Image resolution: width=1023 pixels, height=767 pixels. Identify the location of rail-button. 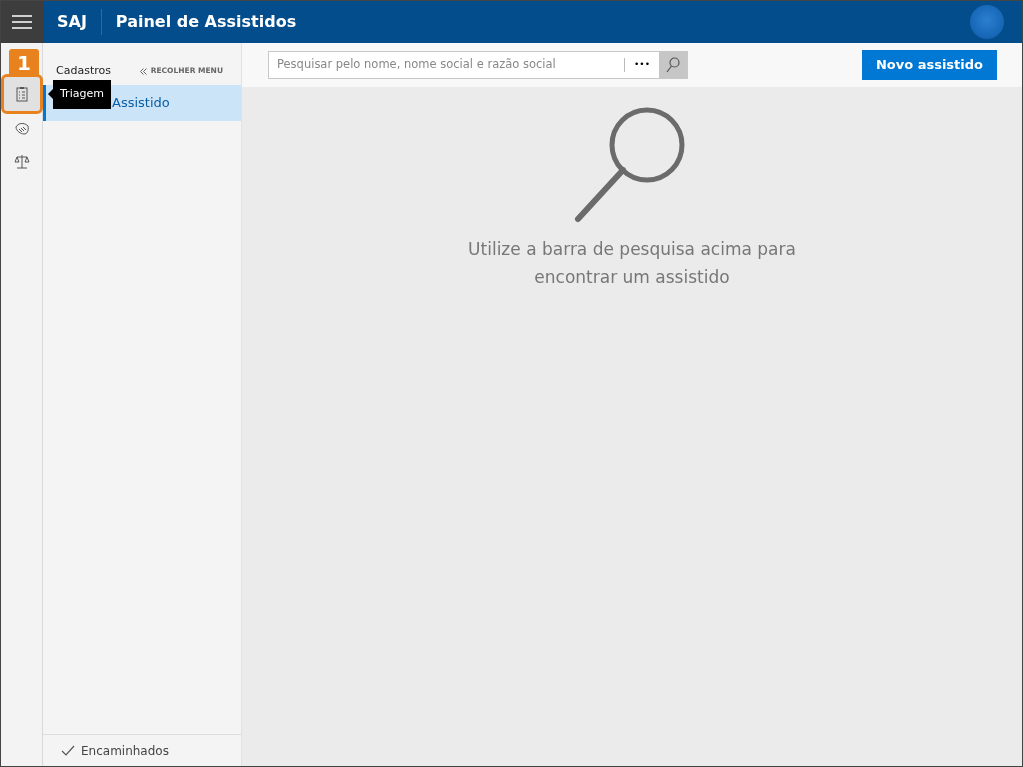
(21, 94).